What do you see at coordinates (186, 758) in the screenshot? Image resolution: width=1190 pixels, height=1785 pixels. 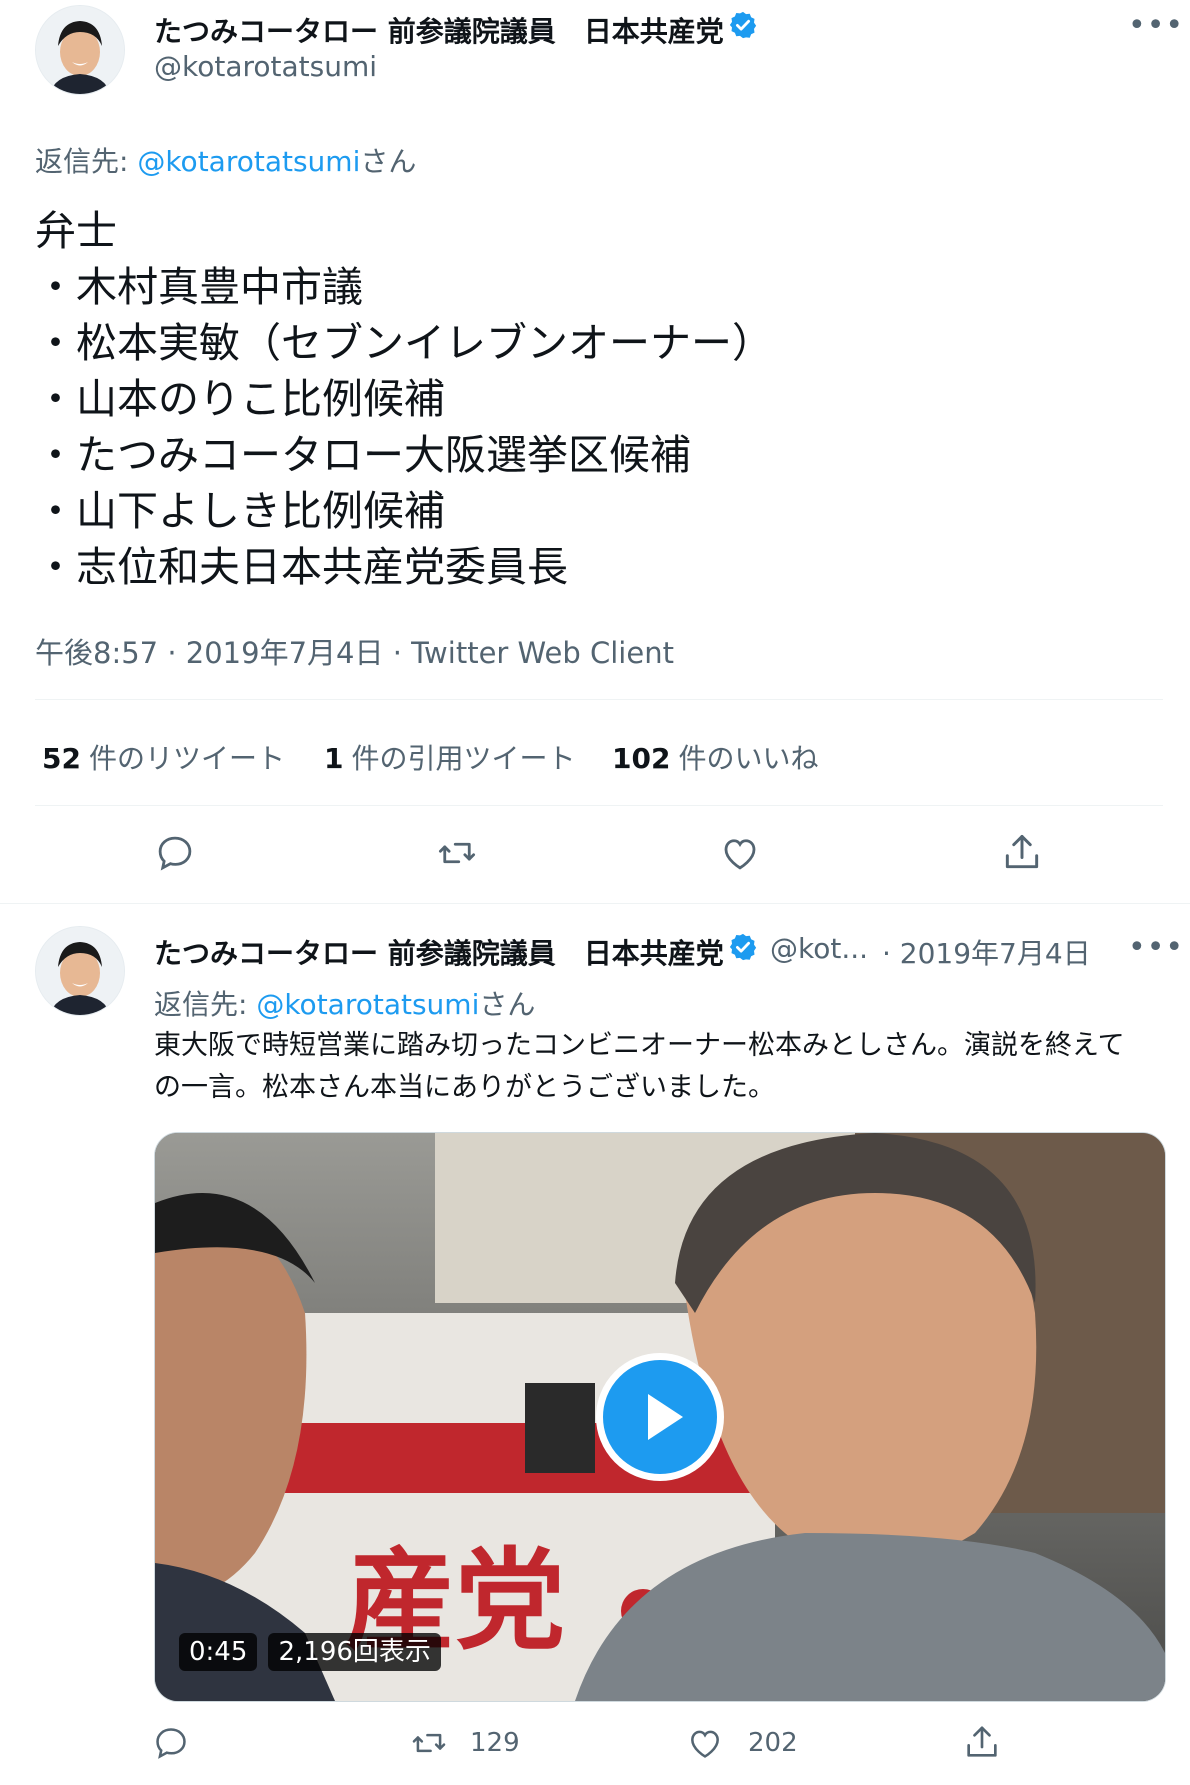 I see `retweets-label: 件のリツイート` at bounding box center [186, 758].